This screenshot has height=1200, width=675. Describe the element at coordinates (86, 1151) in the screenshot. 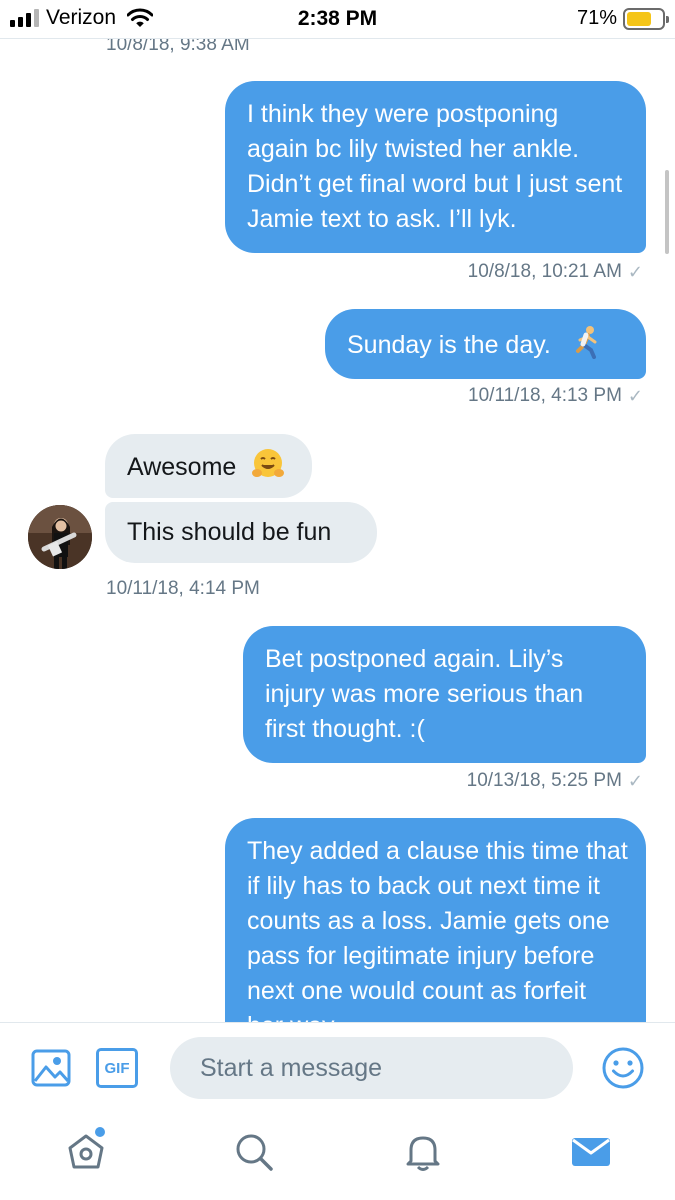

I see `home-icon` at that location.